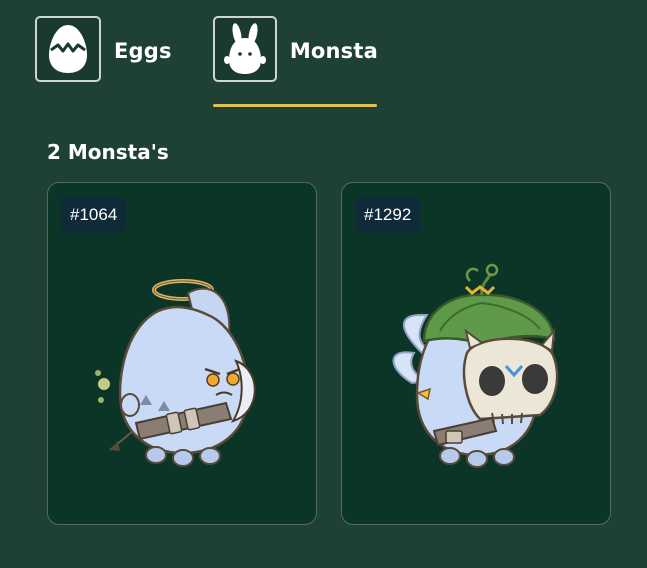  What do you see at coordinates (245, 49) in the screenshot?
I see `bunny-icon` at bounding box center [245, 49].